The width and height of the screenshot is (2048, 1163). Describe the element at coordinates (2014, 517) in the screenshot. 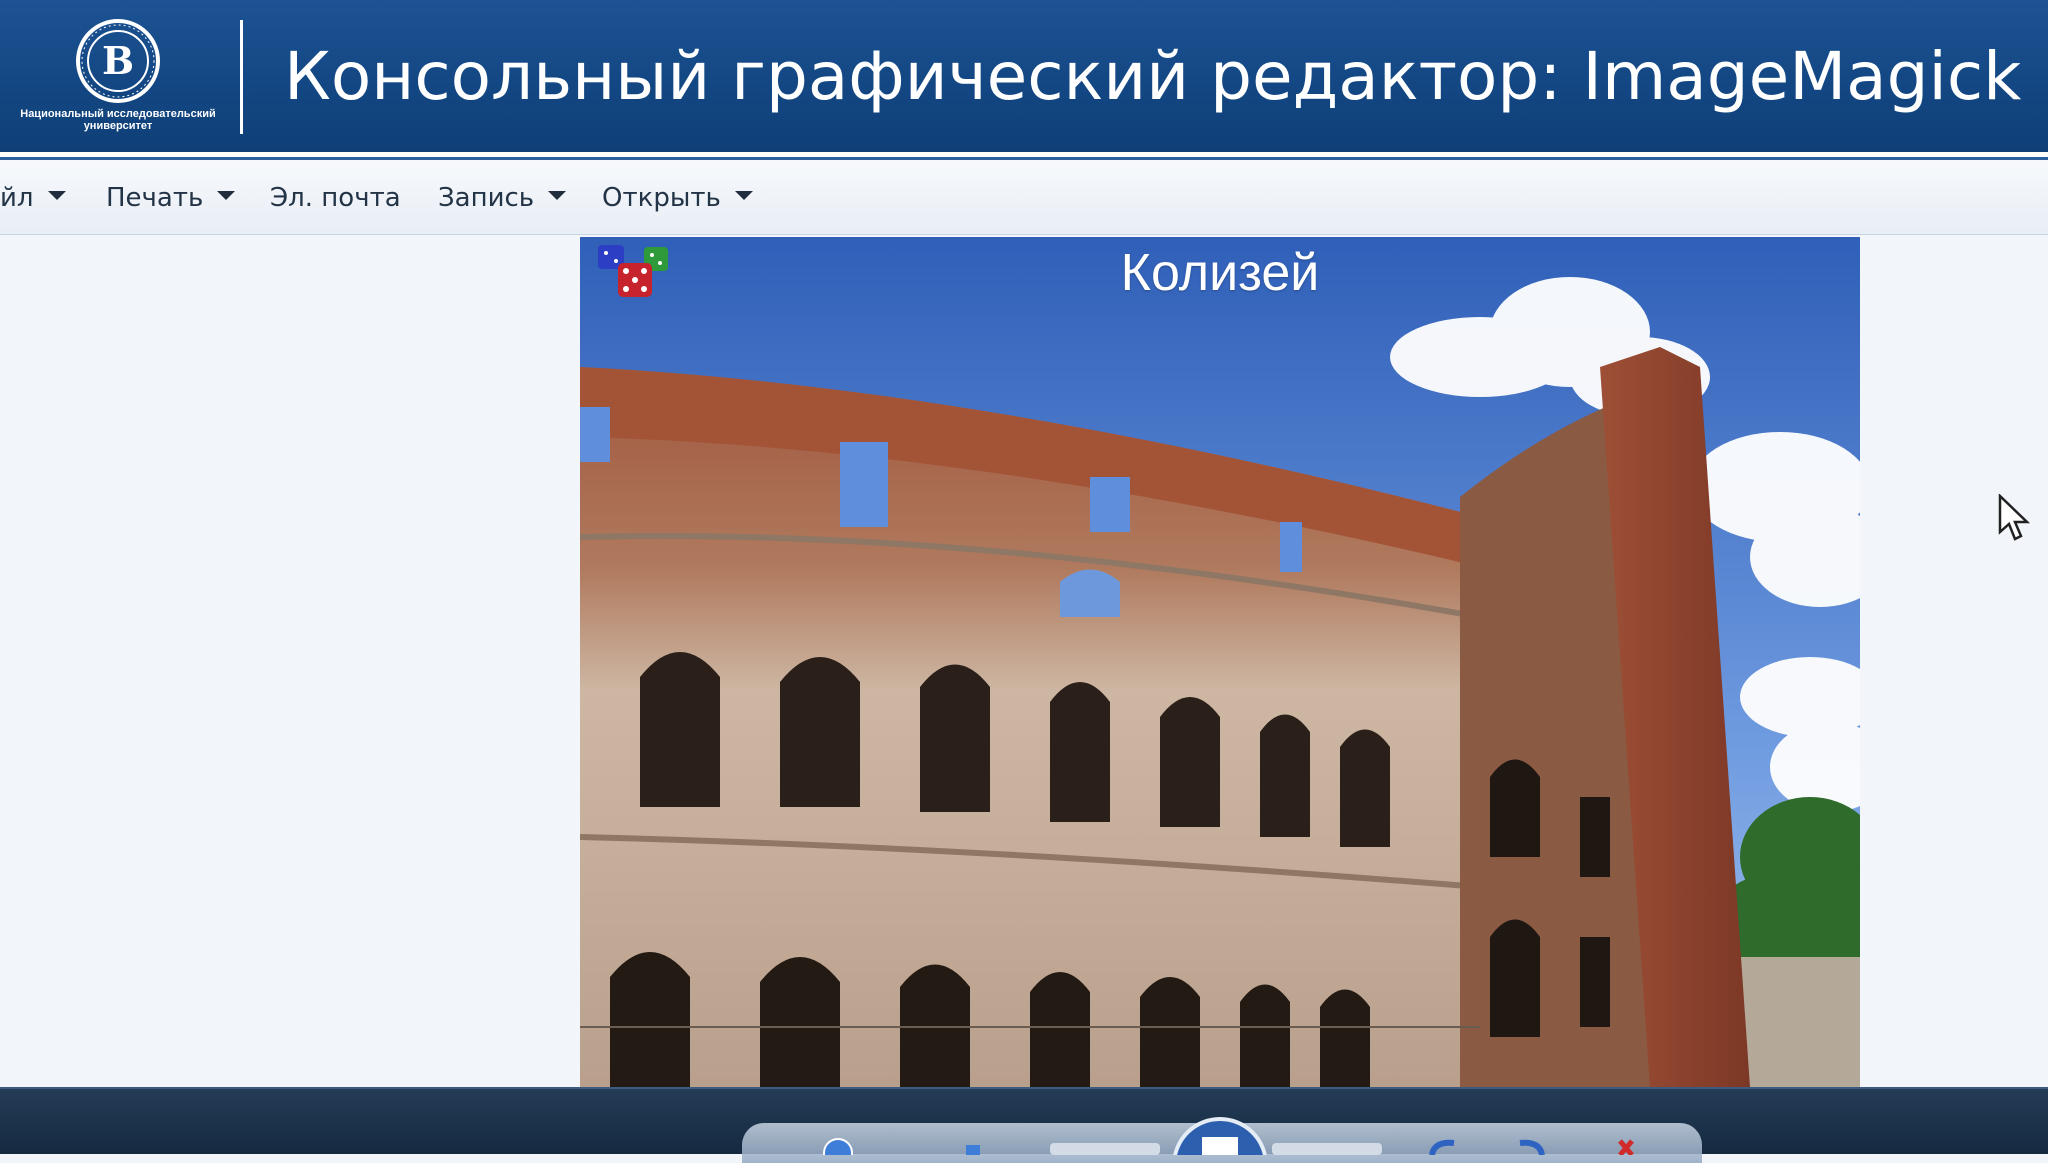

I see `mouse-cursor-icon` at that location.